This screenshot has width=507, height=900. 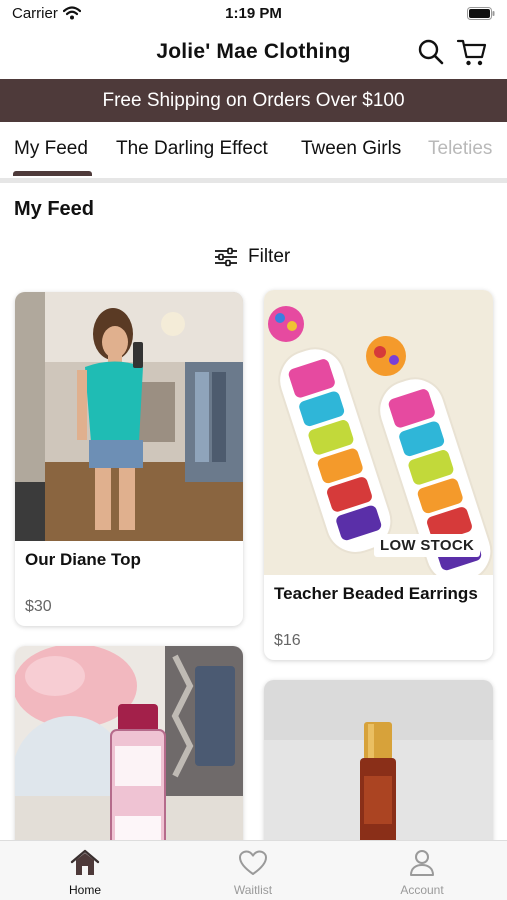 What do you see at coordinates (253, 890) in the screenshot?
I see `nav-label: Waitlist` at bounding box center [253, 890].